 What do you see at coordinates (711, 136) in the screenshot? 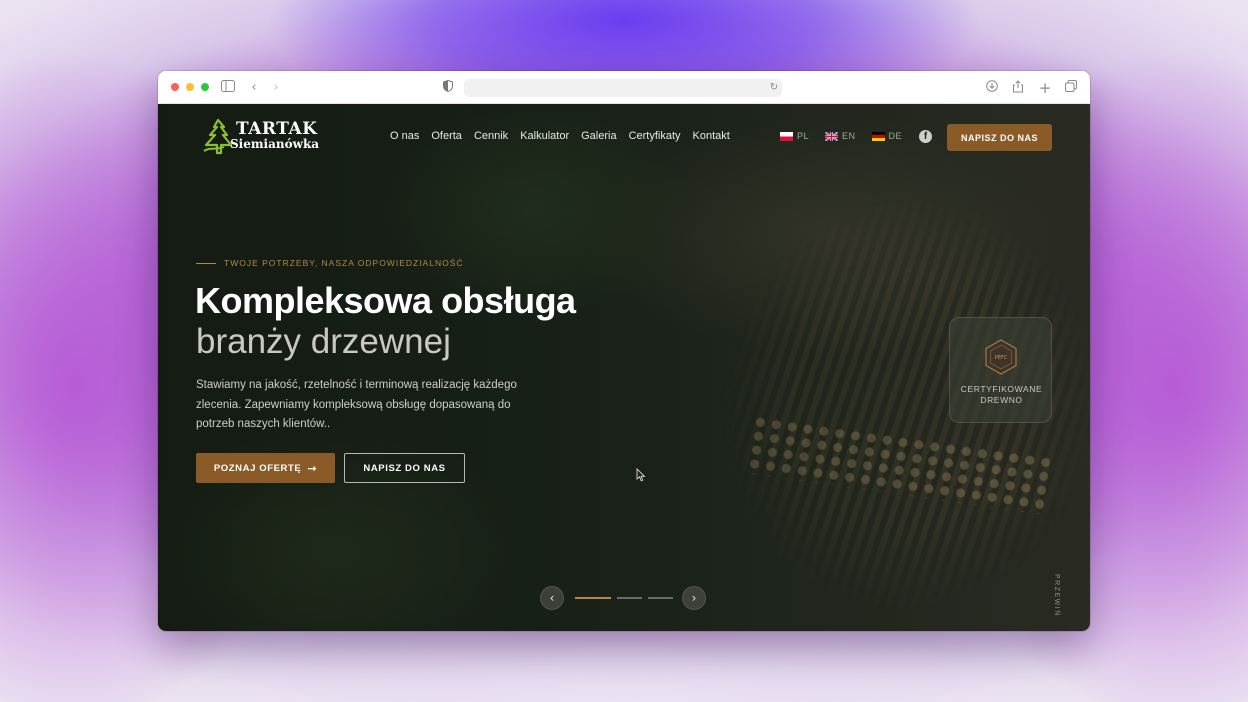
I see `nav-item-kontakt: Kontakt` at bounding box center [711, 136].